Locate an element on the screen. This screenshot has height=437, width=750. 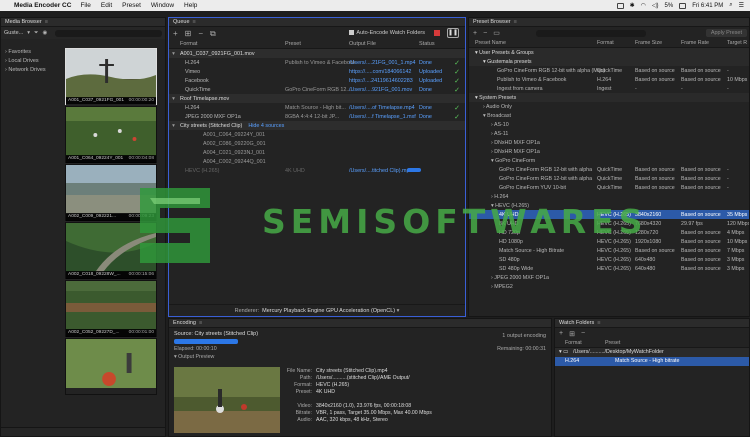
bluetooth-icon: ✱ is located at coordinates (632, 5).